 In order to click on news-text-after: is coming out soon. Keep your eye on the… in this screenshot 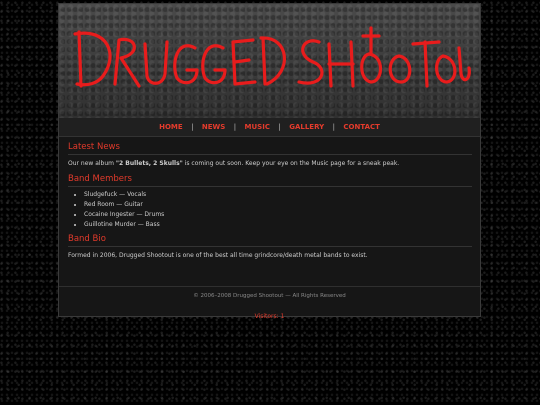, I will do `click(291, 163)`.